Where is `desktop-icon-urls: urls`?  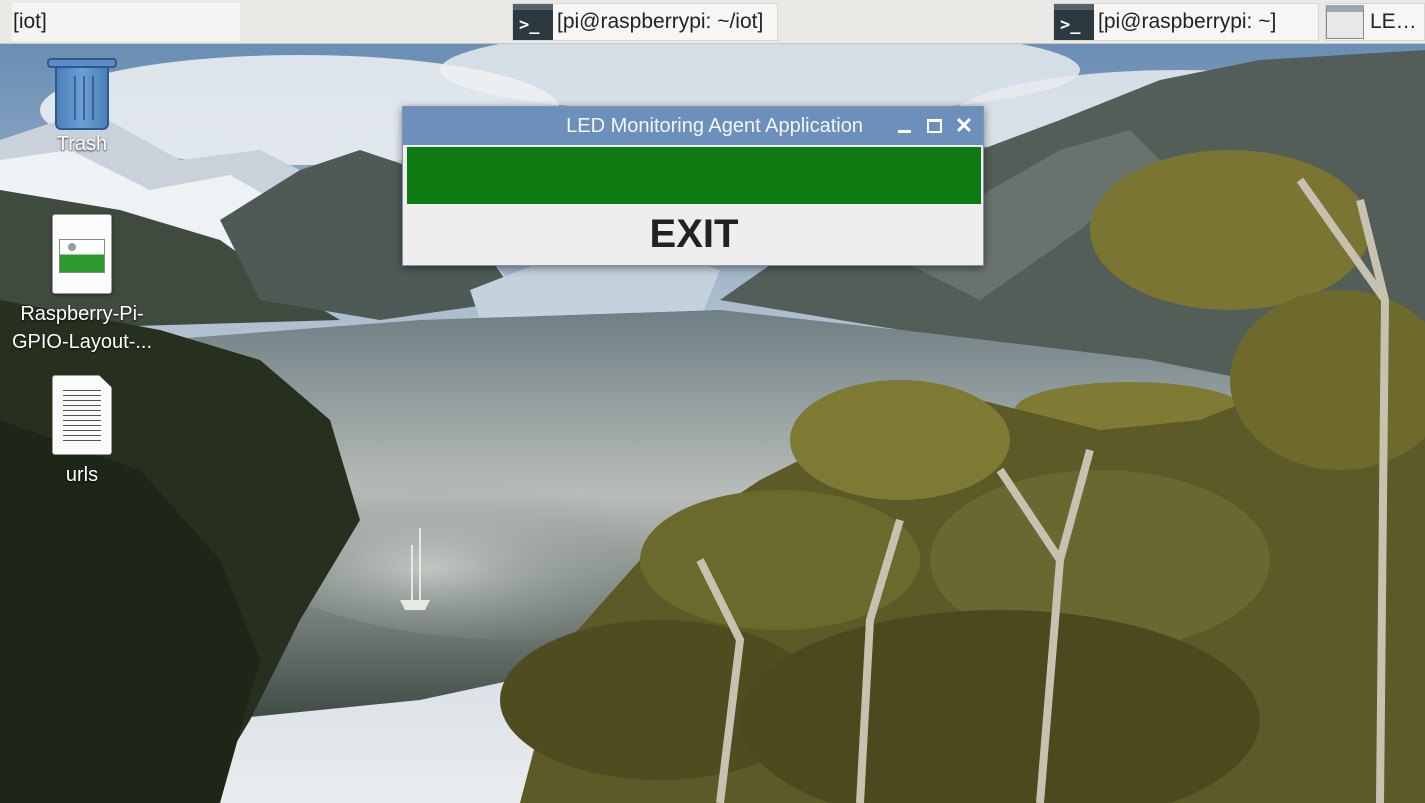
desktop-icon-urls: urls is located at coordinates (82, 432).